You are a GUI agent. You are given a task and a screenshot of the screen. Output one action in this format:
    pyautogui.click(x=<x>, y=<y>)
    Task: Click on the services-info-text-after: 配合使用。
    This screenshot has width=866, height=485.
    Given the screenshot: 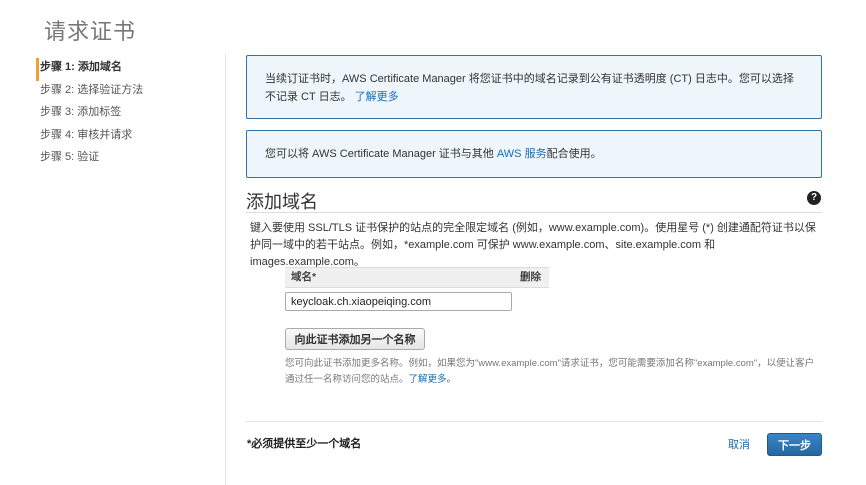 What is the action you would take?
    pyautogui.click(x=574, y=154)
    